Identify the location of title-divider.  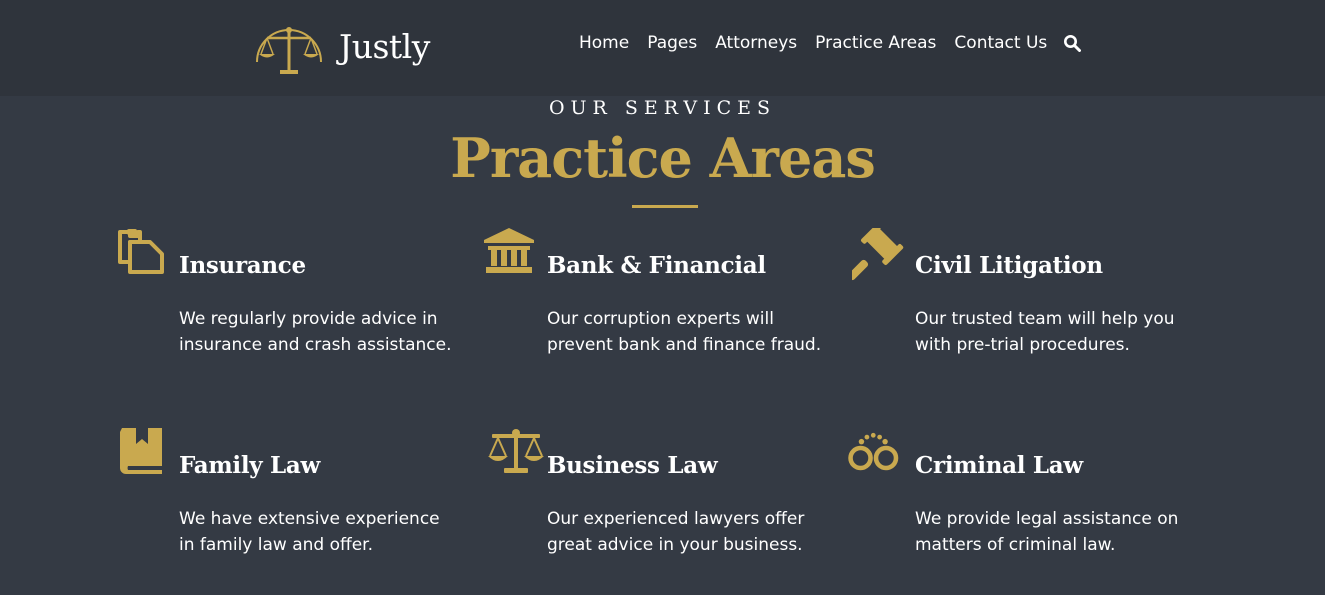
(665, 206).